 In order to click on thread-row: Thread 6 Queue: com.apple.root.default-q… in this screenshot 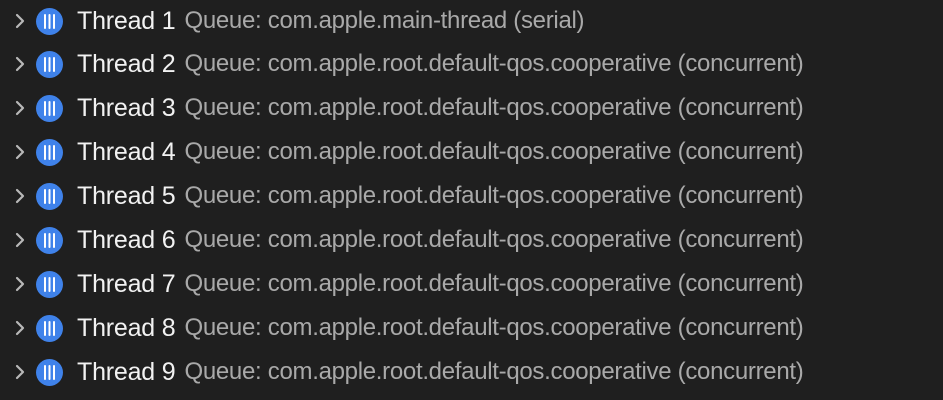, I will do `click(471, 240)`.